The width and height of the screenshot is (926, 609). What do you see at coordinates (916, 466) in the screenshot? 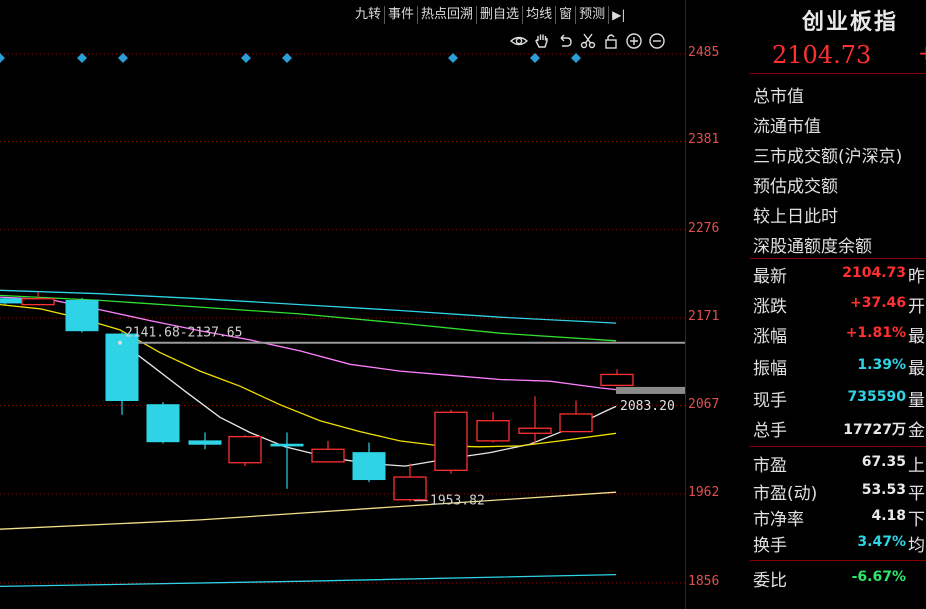
I see `quote-label-secondary: 上` at bounding box center [916, 466].